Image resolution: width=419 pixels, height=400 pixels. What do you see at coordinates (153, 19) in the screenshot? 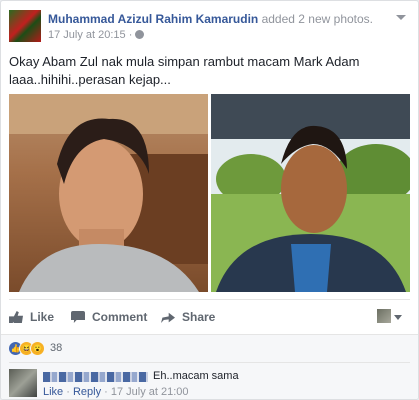
I see `author-name-link: Muhammad Azizul Rahim Kamarudin` at bounding box center [153, 19].